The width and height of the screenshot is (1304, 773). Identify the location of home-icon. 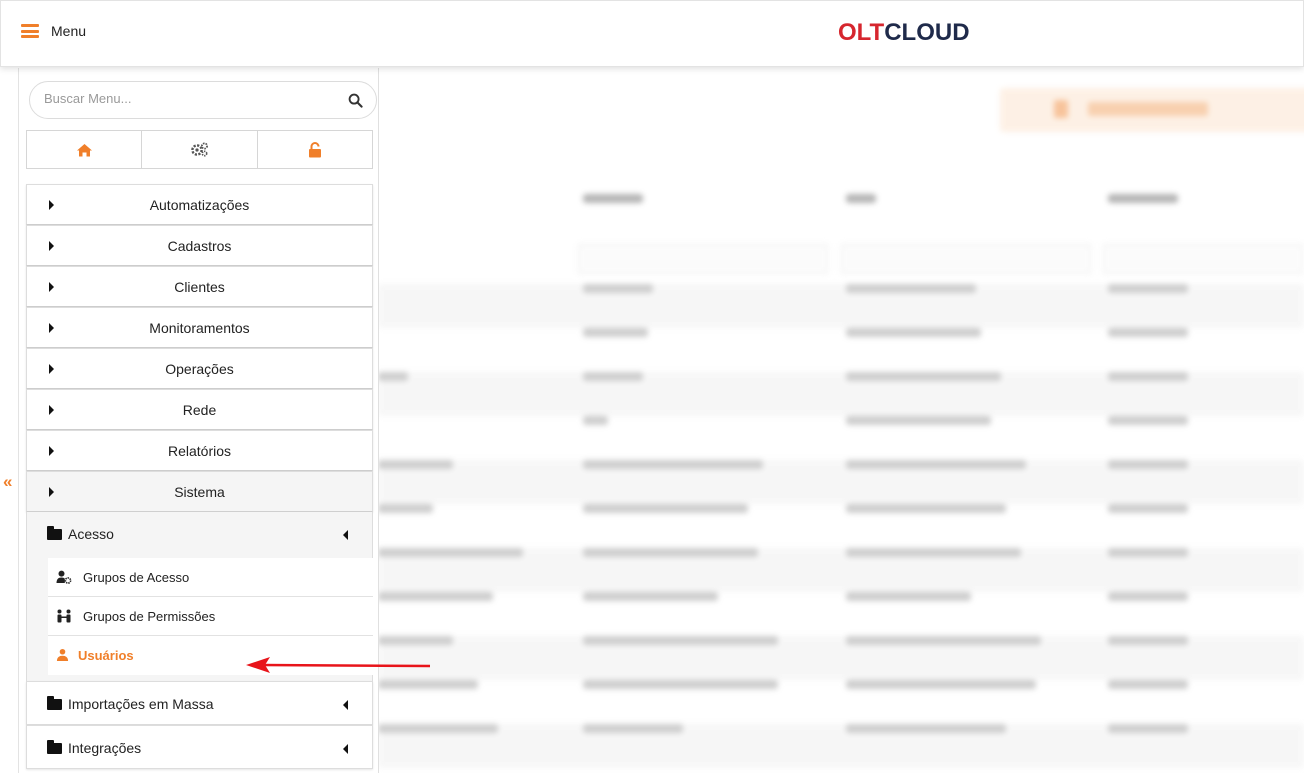
(84, 149).